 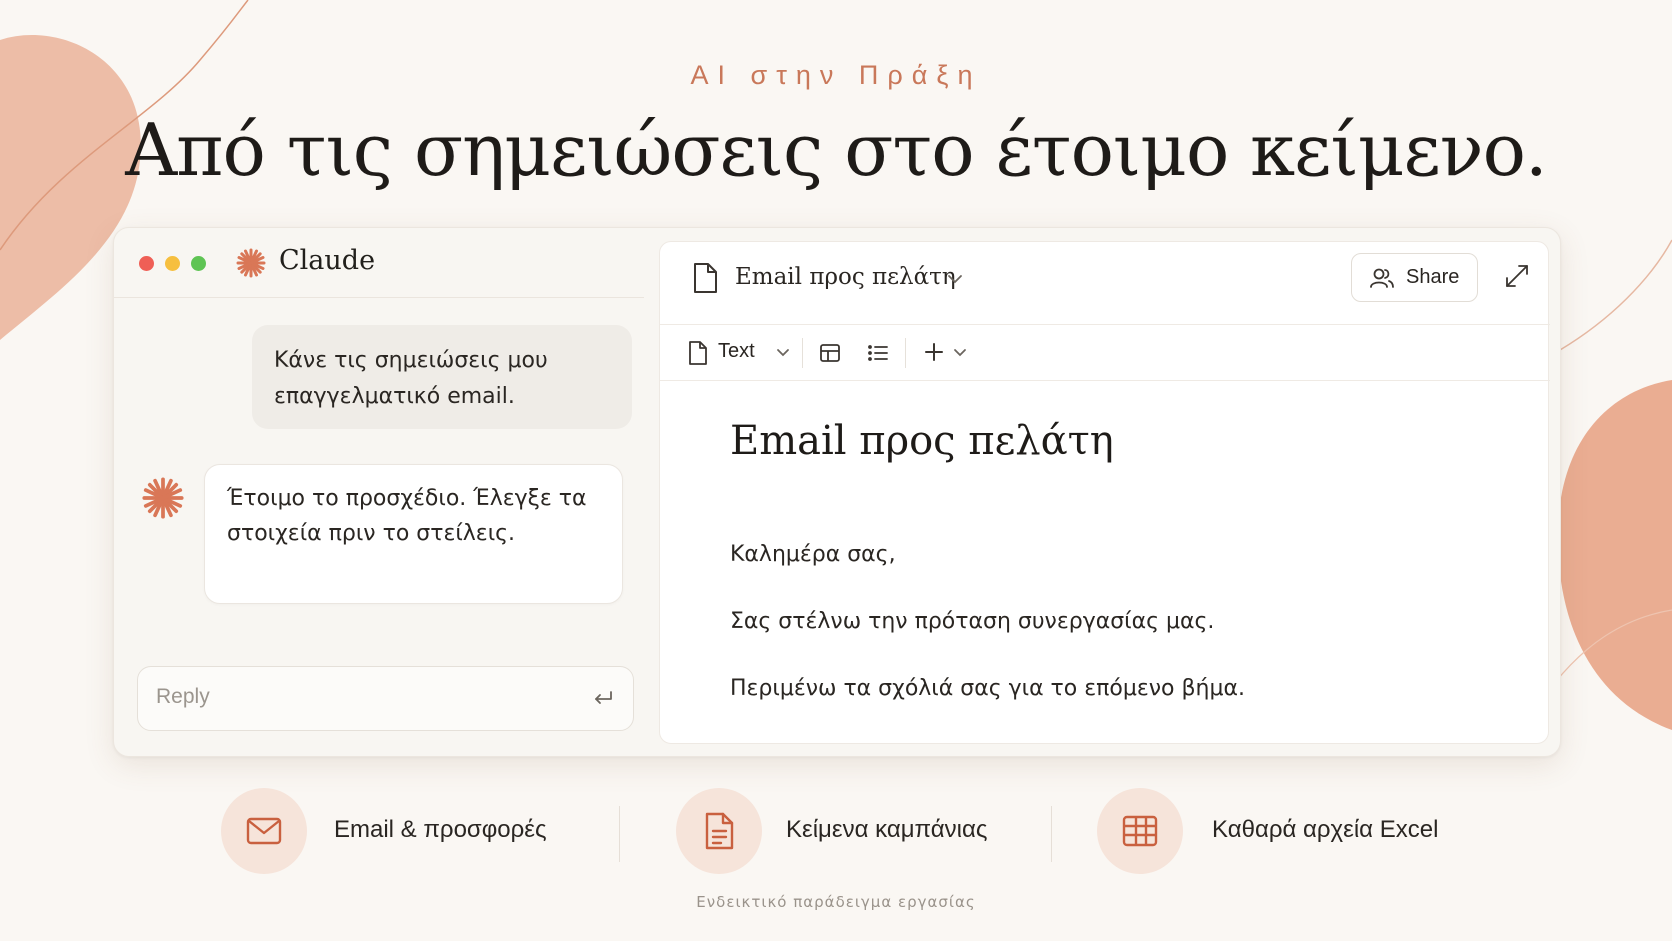 I want to click on mail-icon, so click(x=264, y=831).